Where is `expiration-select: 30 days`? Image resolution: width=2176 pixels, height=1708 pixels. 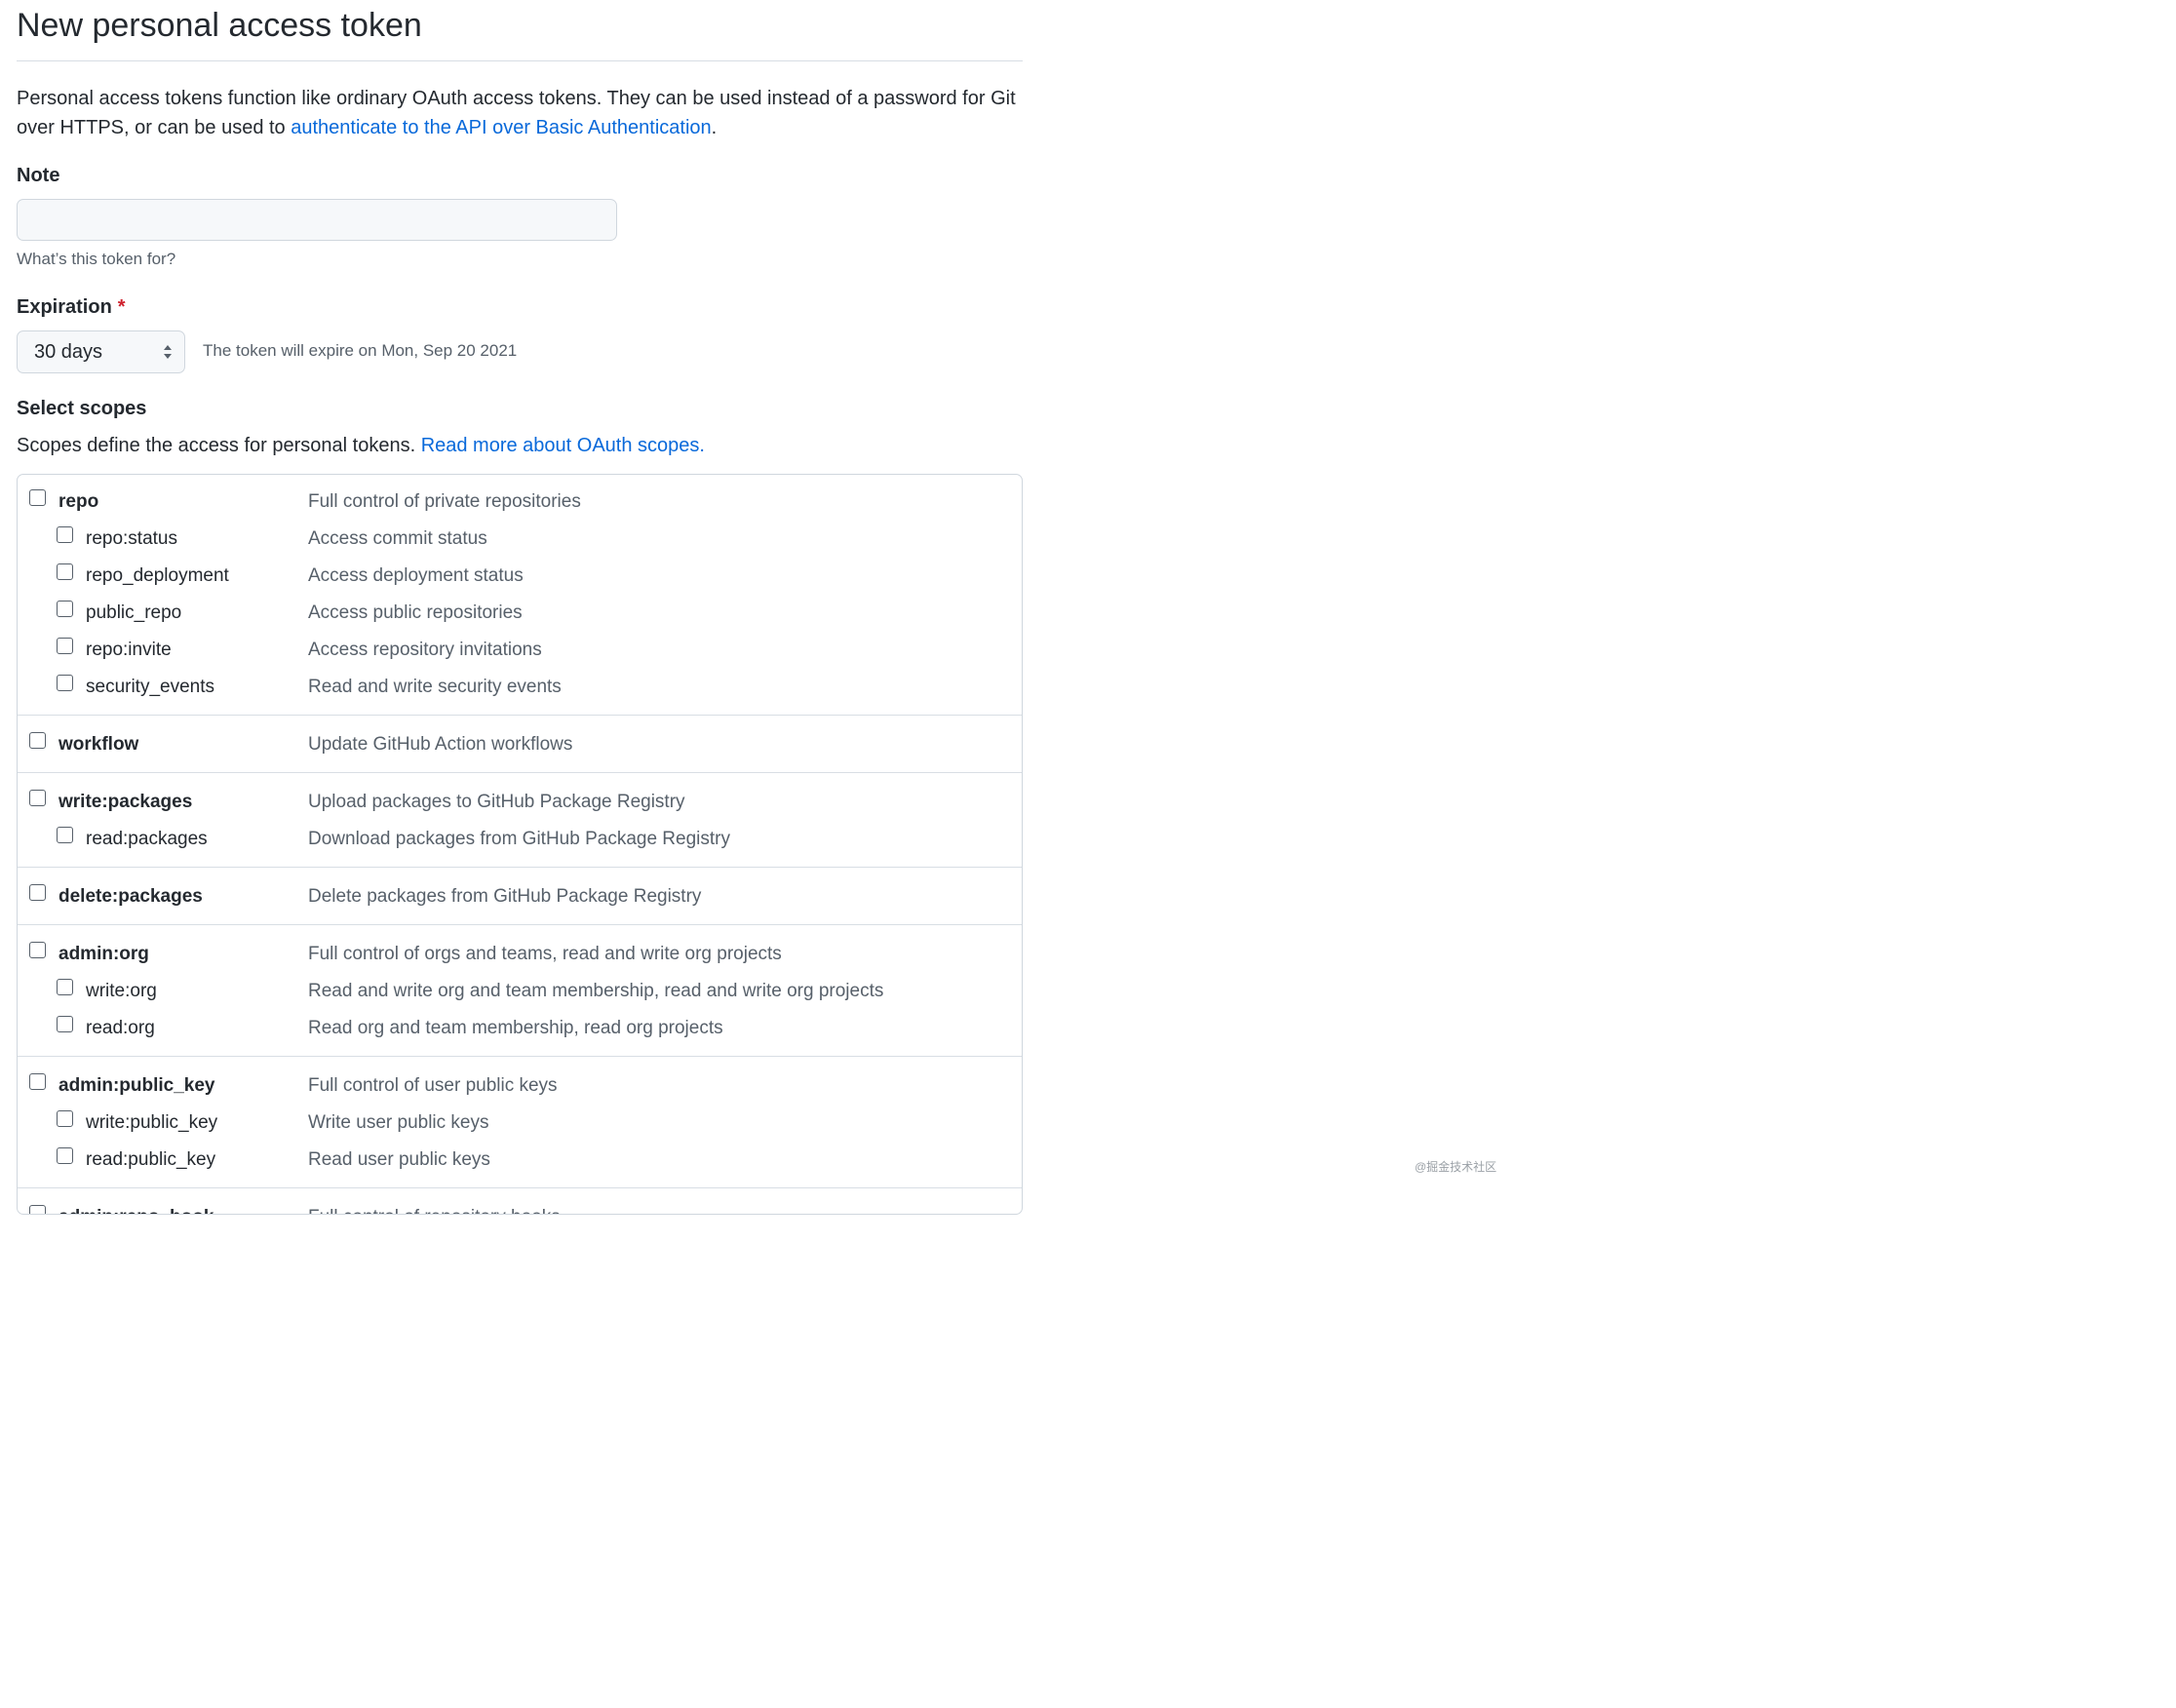 expiration-select: 30 days is located at coordinates (101, 351).